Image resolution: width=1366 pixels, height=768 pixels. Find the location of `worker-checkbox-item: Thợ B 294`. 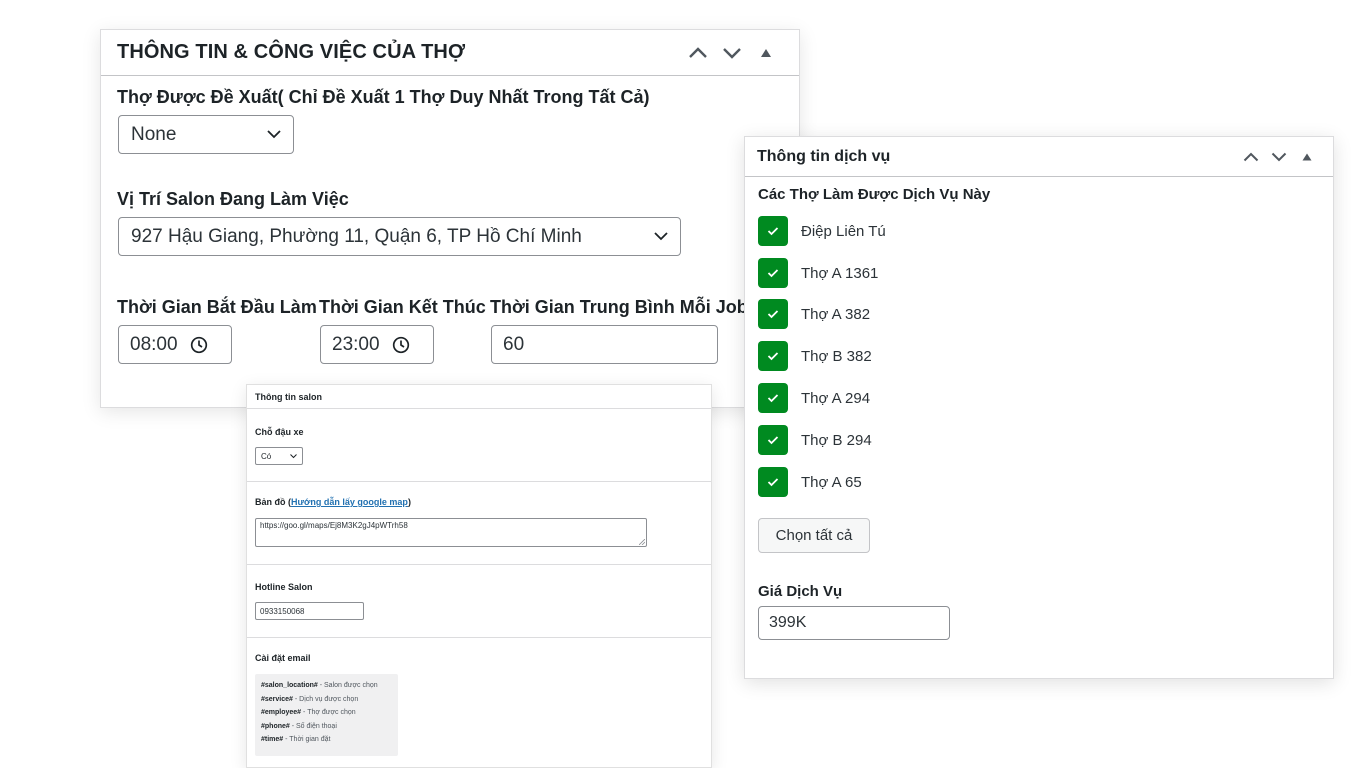

worker-checkbox-item: Thợ B 294 is located at coordinates (815, 440).